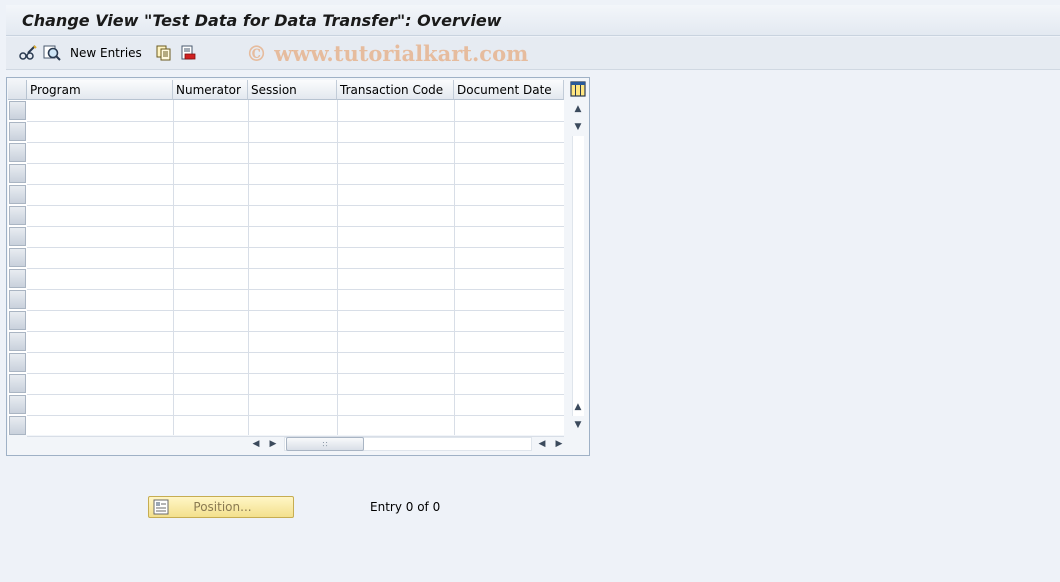  What do you see at coordinates (17, 90) in the screenshot?
I see `select-all-button` at bounding box center [17, 90].